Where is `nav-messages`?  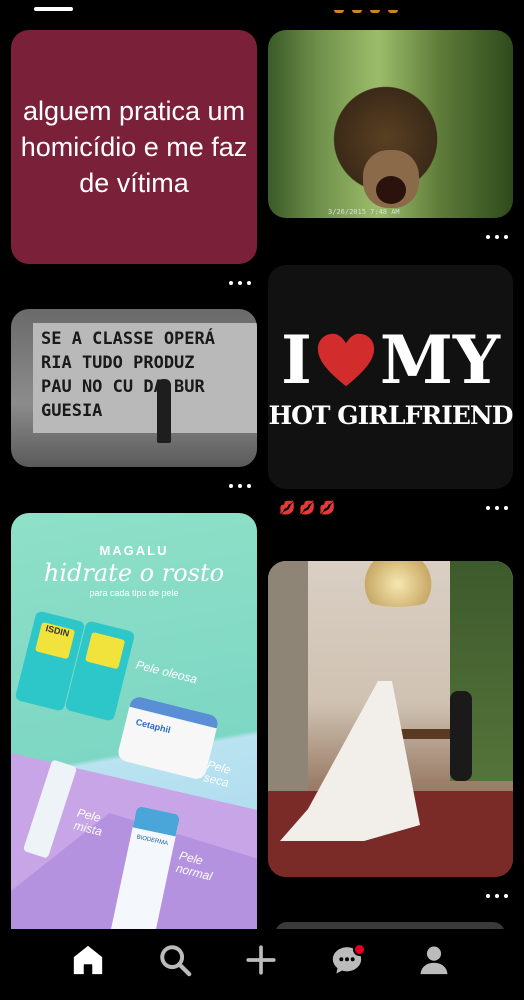
nav-messages is located at coordinates (348, 961).